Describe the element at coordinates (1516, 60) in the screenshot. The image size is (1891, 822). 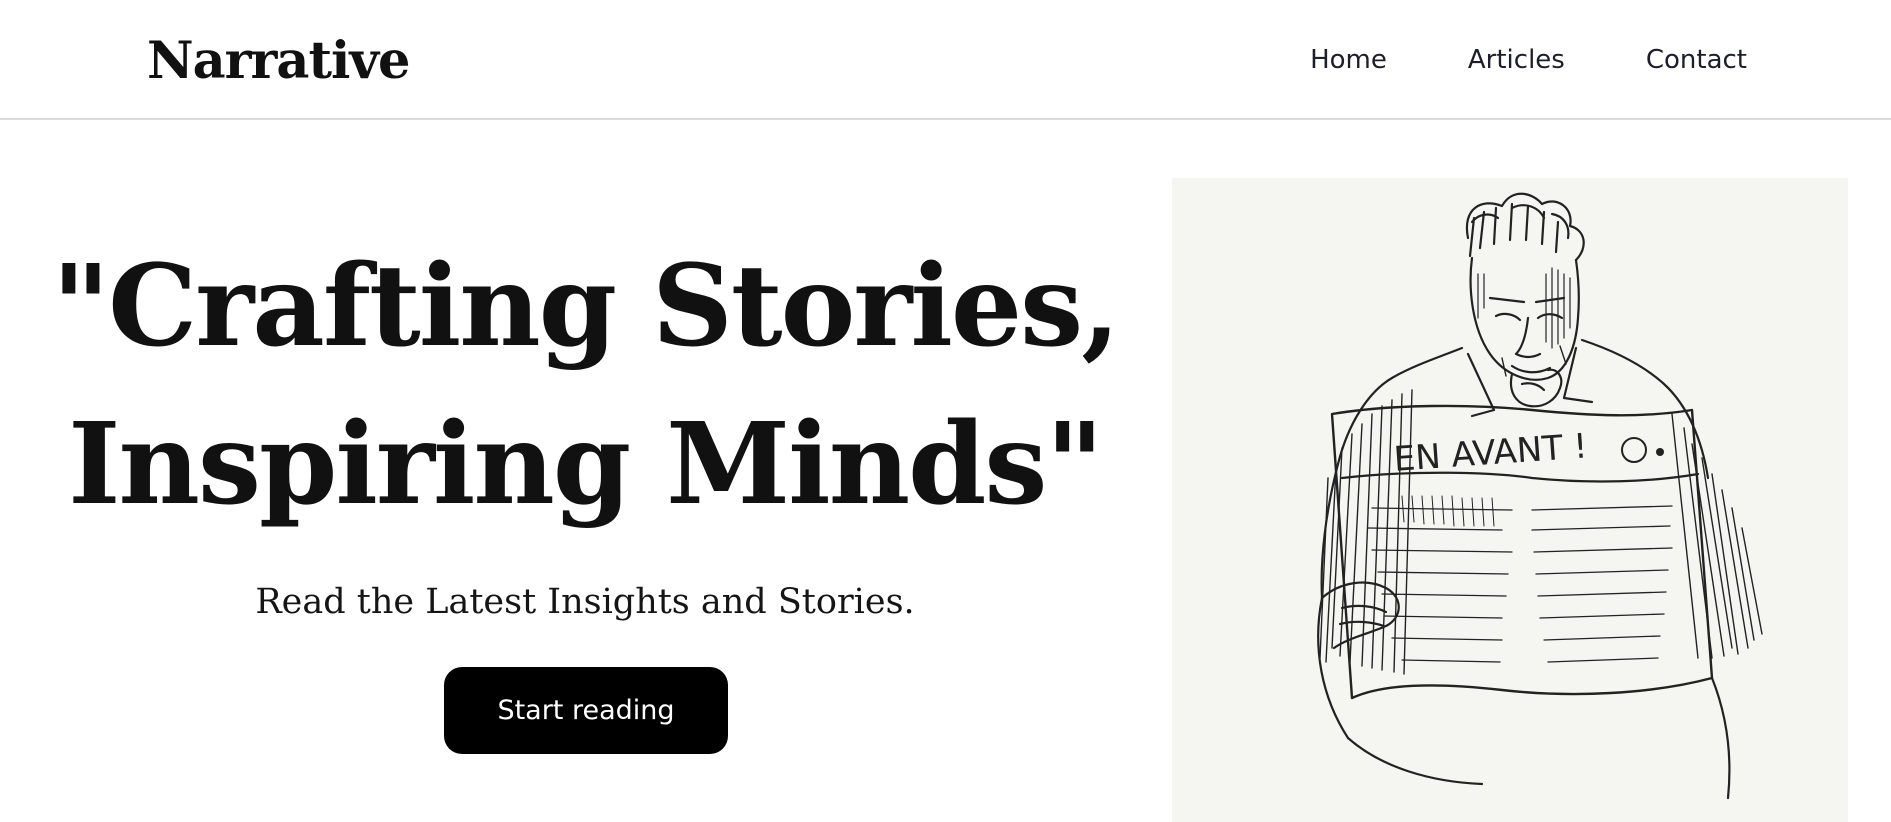
I see `nav-articles-link: Articles` at that location.